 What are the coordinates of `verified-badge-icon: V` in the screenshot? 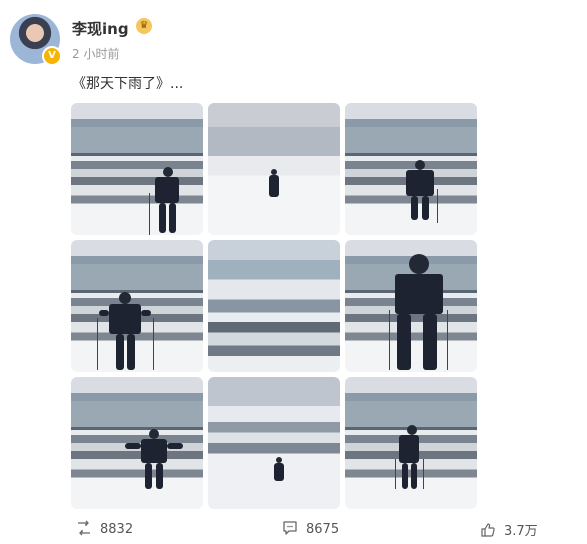 It's located at (52, 56).